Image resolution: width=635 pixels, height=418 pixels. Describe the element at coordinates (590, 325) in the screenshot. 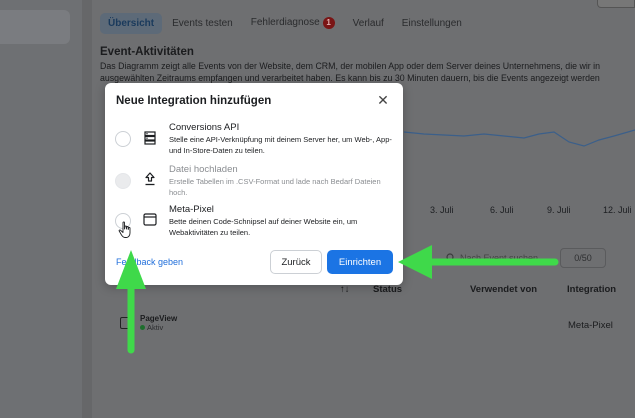

I see `integration-cell: Meta-Pixel` at that location.